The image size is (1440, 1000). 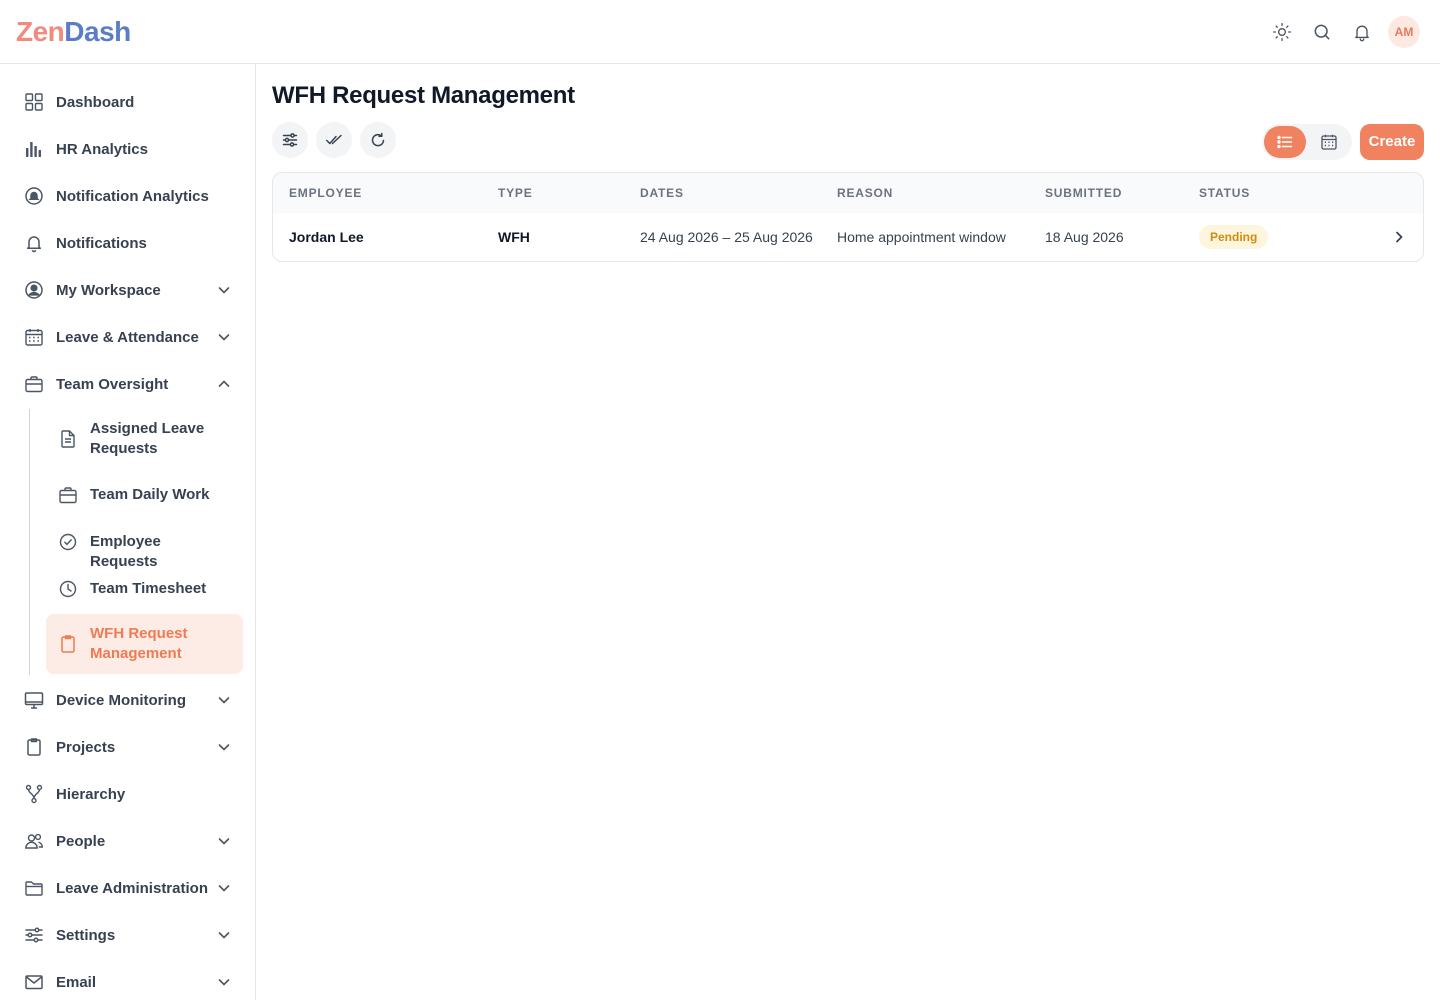 I want to click on sidebar-subitem-team-daily-work: Team Daily Work, so click(x=144, y=495).